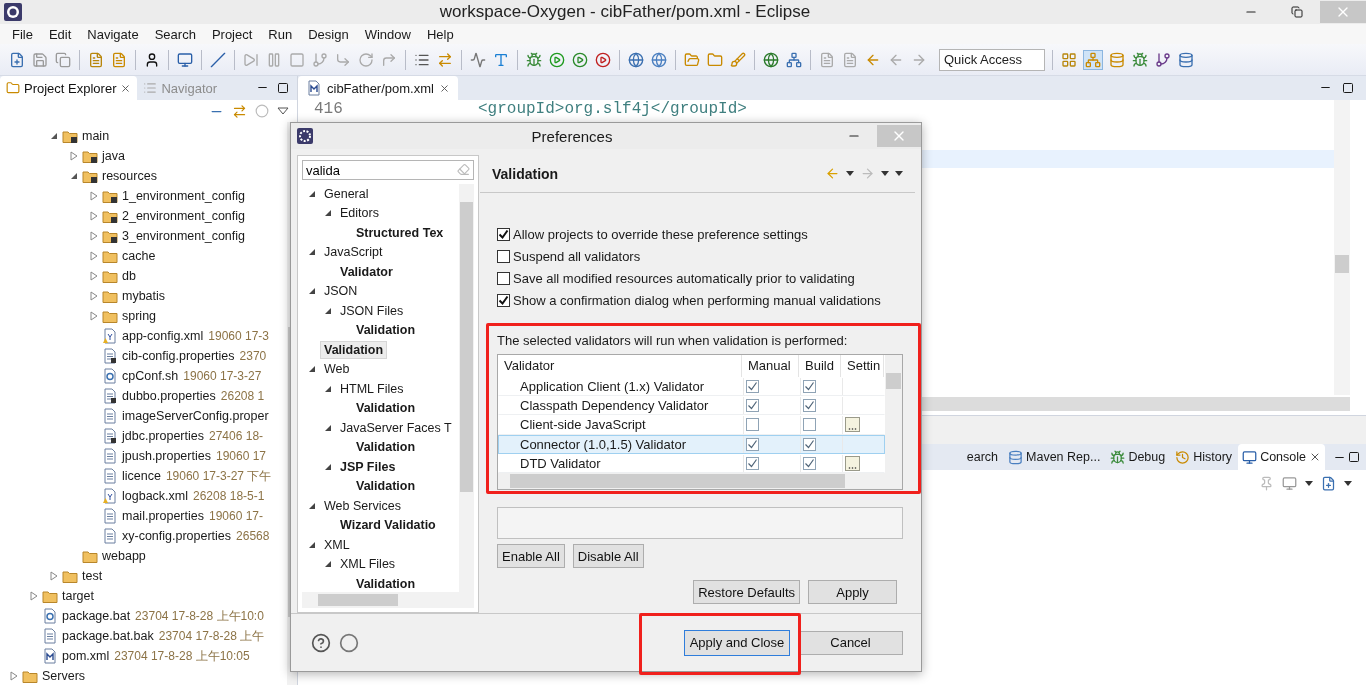 The image size is (1366, 685). I want to click on column-header: Manual, so click(770, 366).